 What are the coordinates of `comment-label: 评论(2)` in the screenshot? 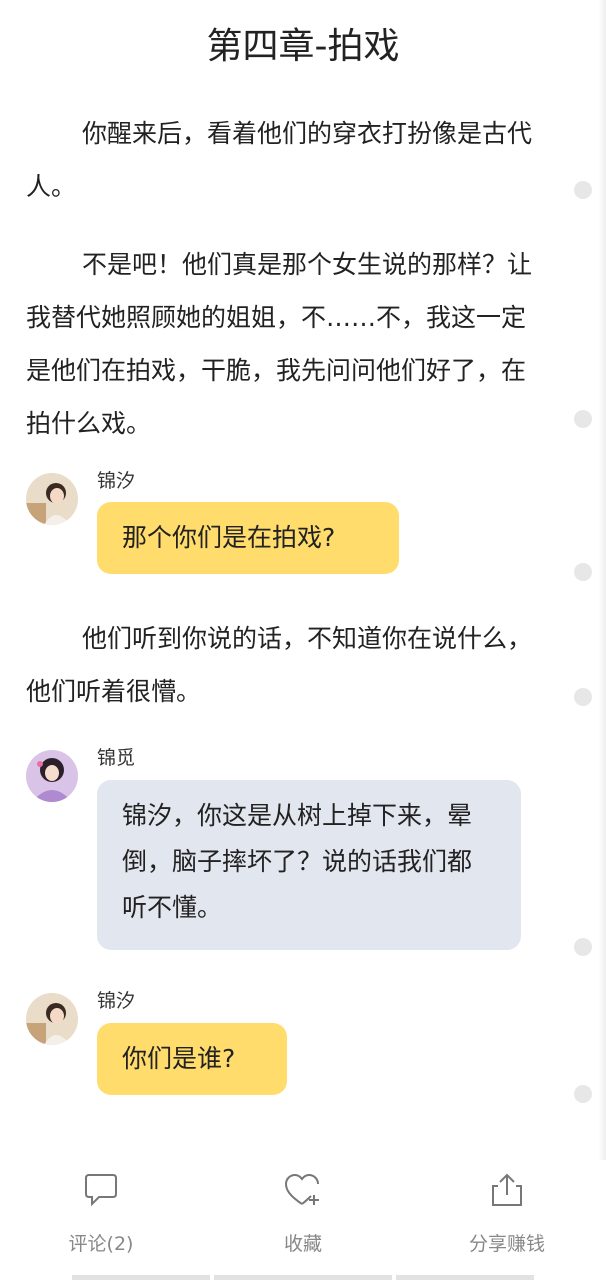 It's located at (101, 1244).